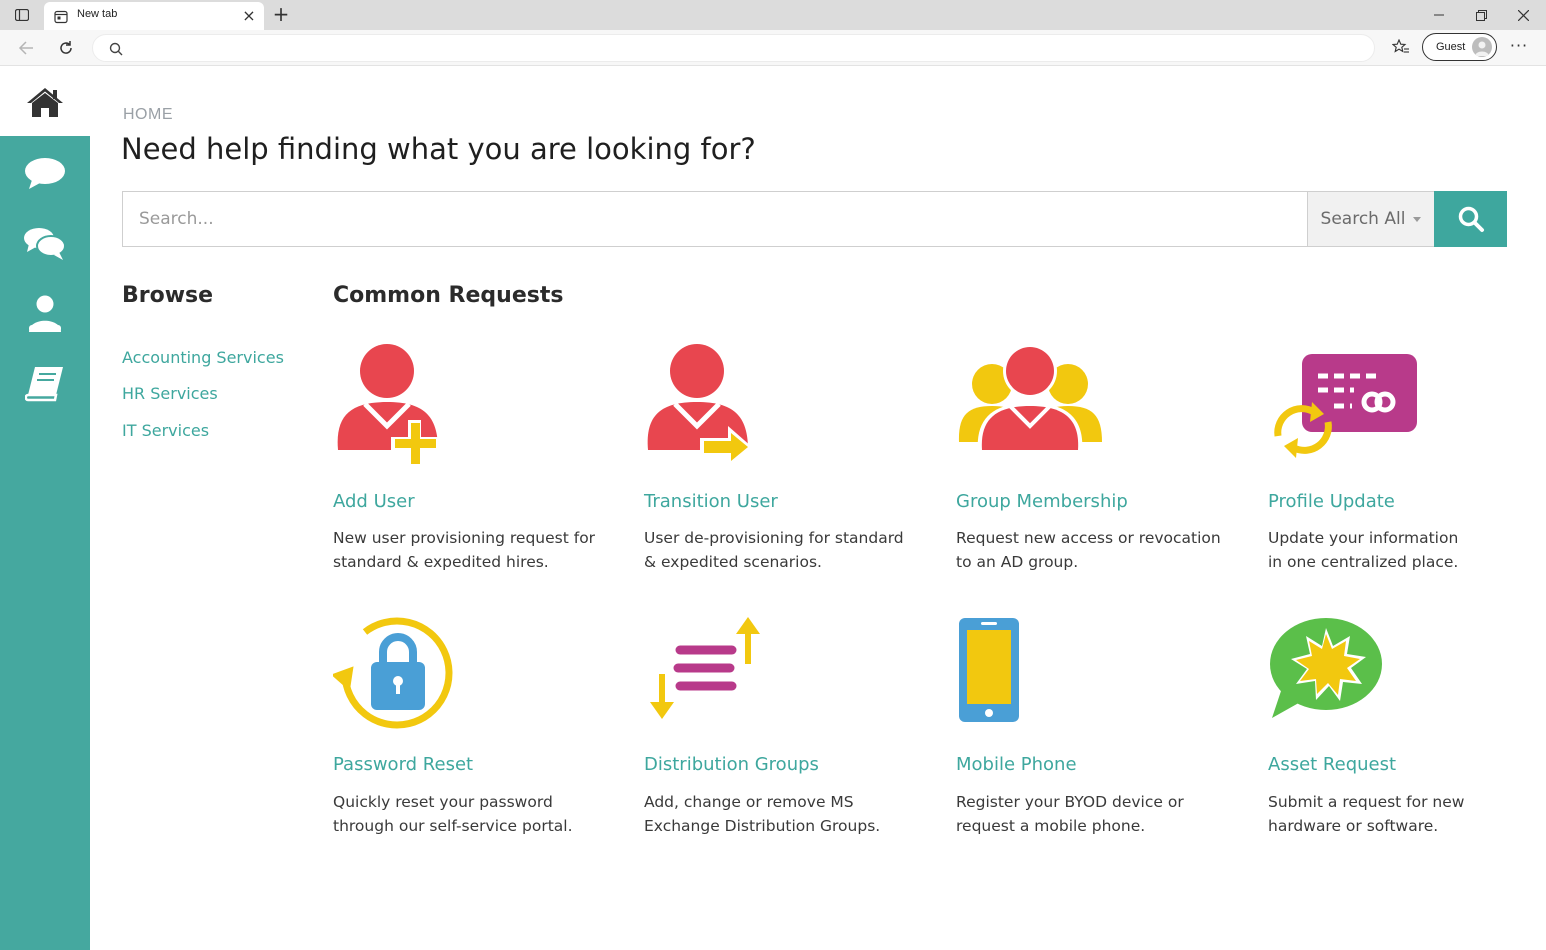 The image size is (1546, 950). What do you see at coordinates (1401, 47) in the screenshot?
I see `favorites-icon` at bounding box center [1401, 47].